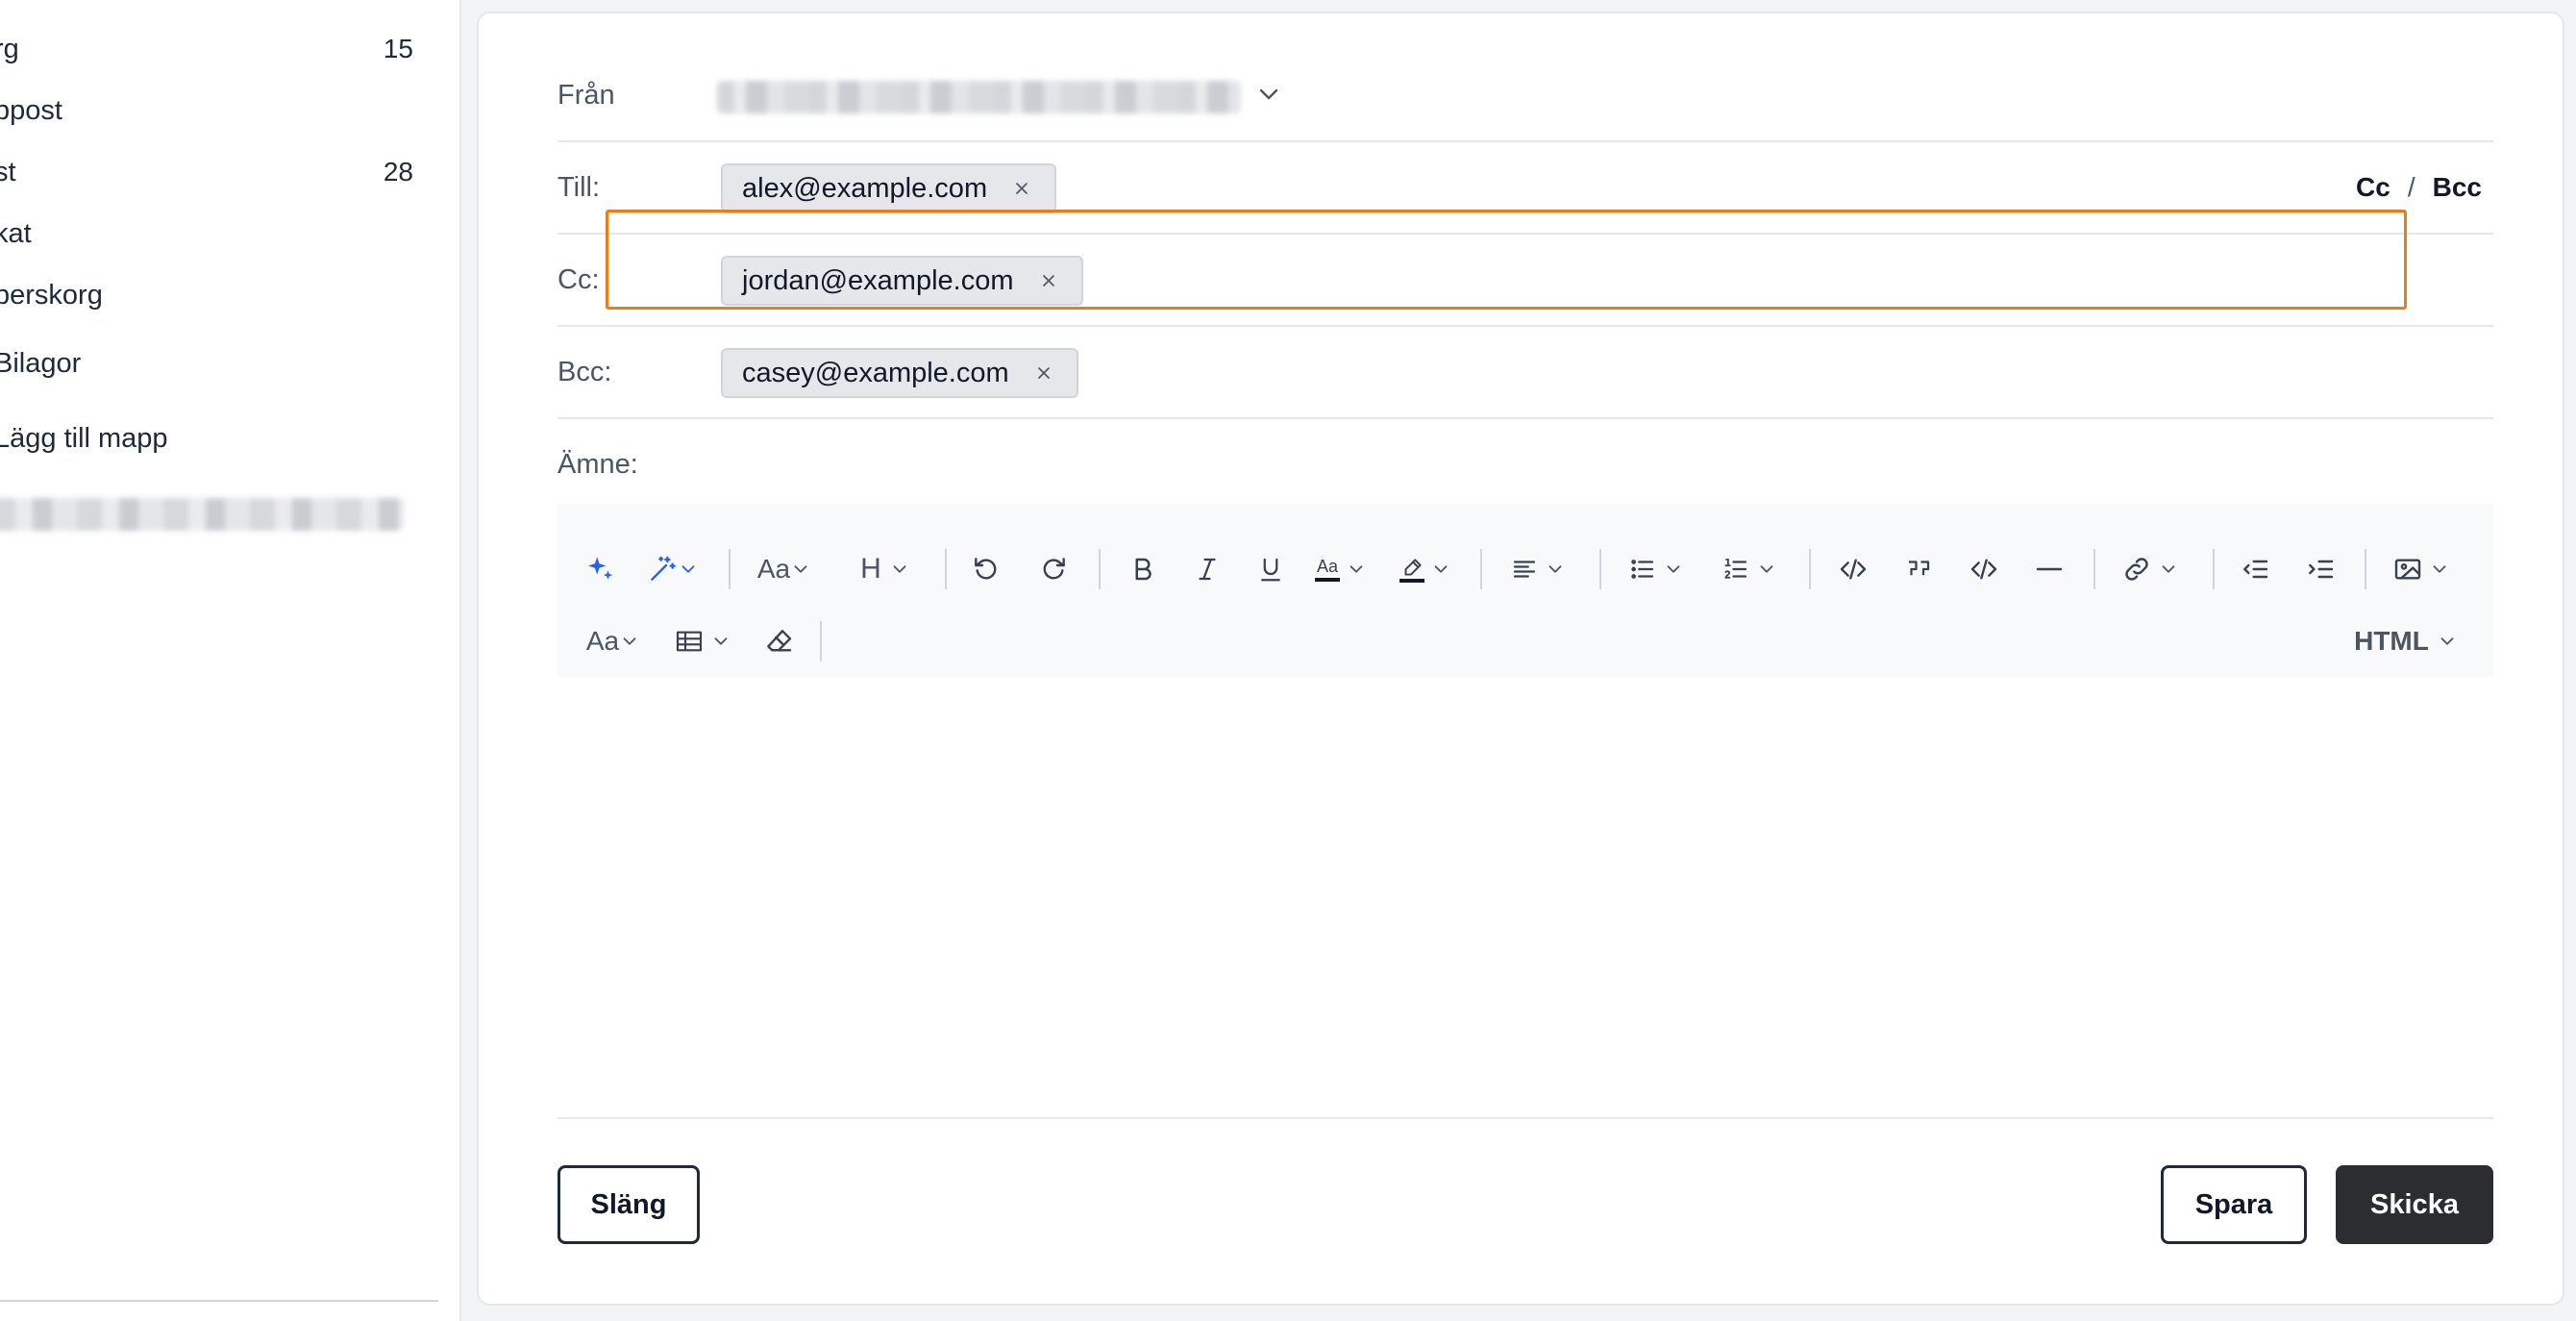 The image size is (2576, 1321). I want to click on add-folder-button: Lägg till mapp, so click(206, 438).